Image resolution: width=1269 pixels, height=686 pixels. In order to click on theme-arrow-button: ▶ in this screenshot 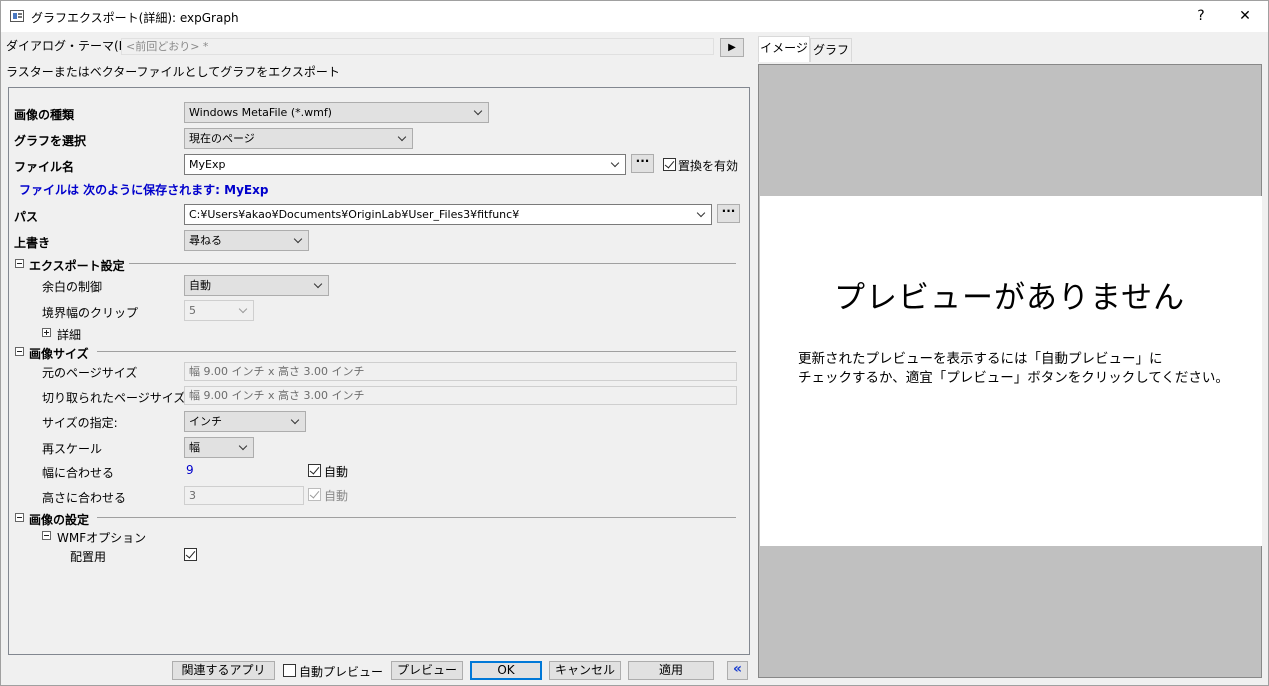, I will do `click(732, 47)`.